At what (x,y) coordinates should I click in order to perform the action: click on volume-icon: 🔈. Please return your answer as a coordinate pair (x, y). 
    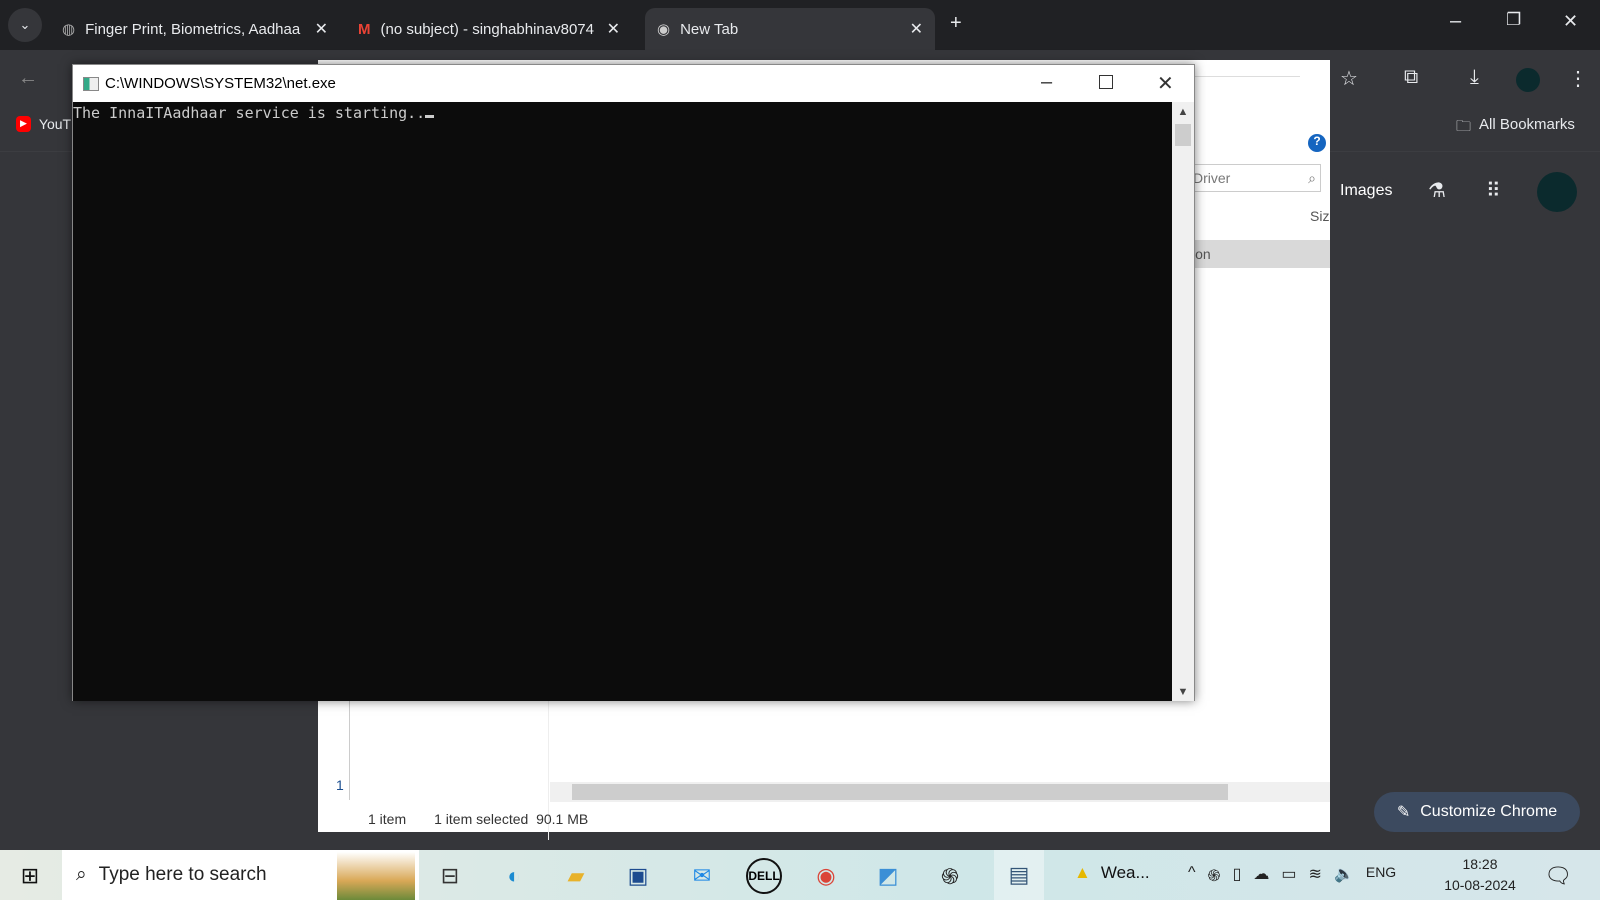
    Looking at the image, I should click on (1344, 875).